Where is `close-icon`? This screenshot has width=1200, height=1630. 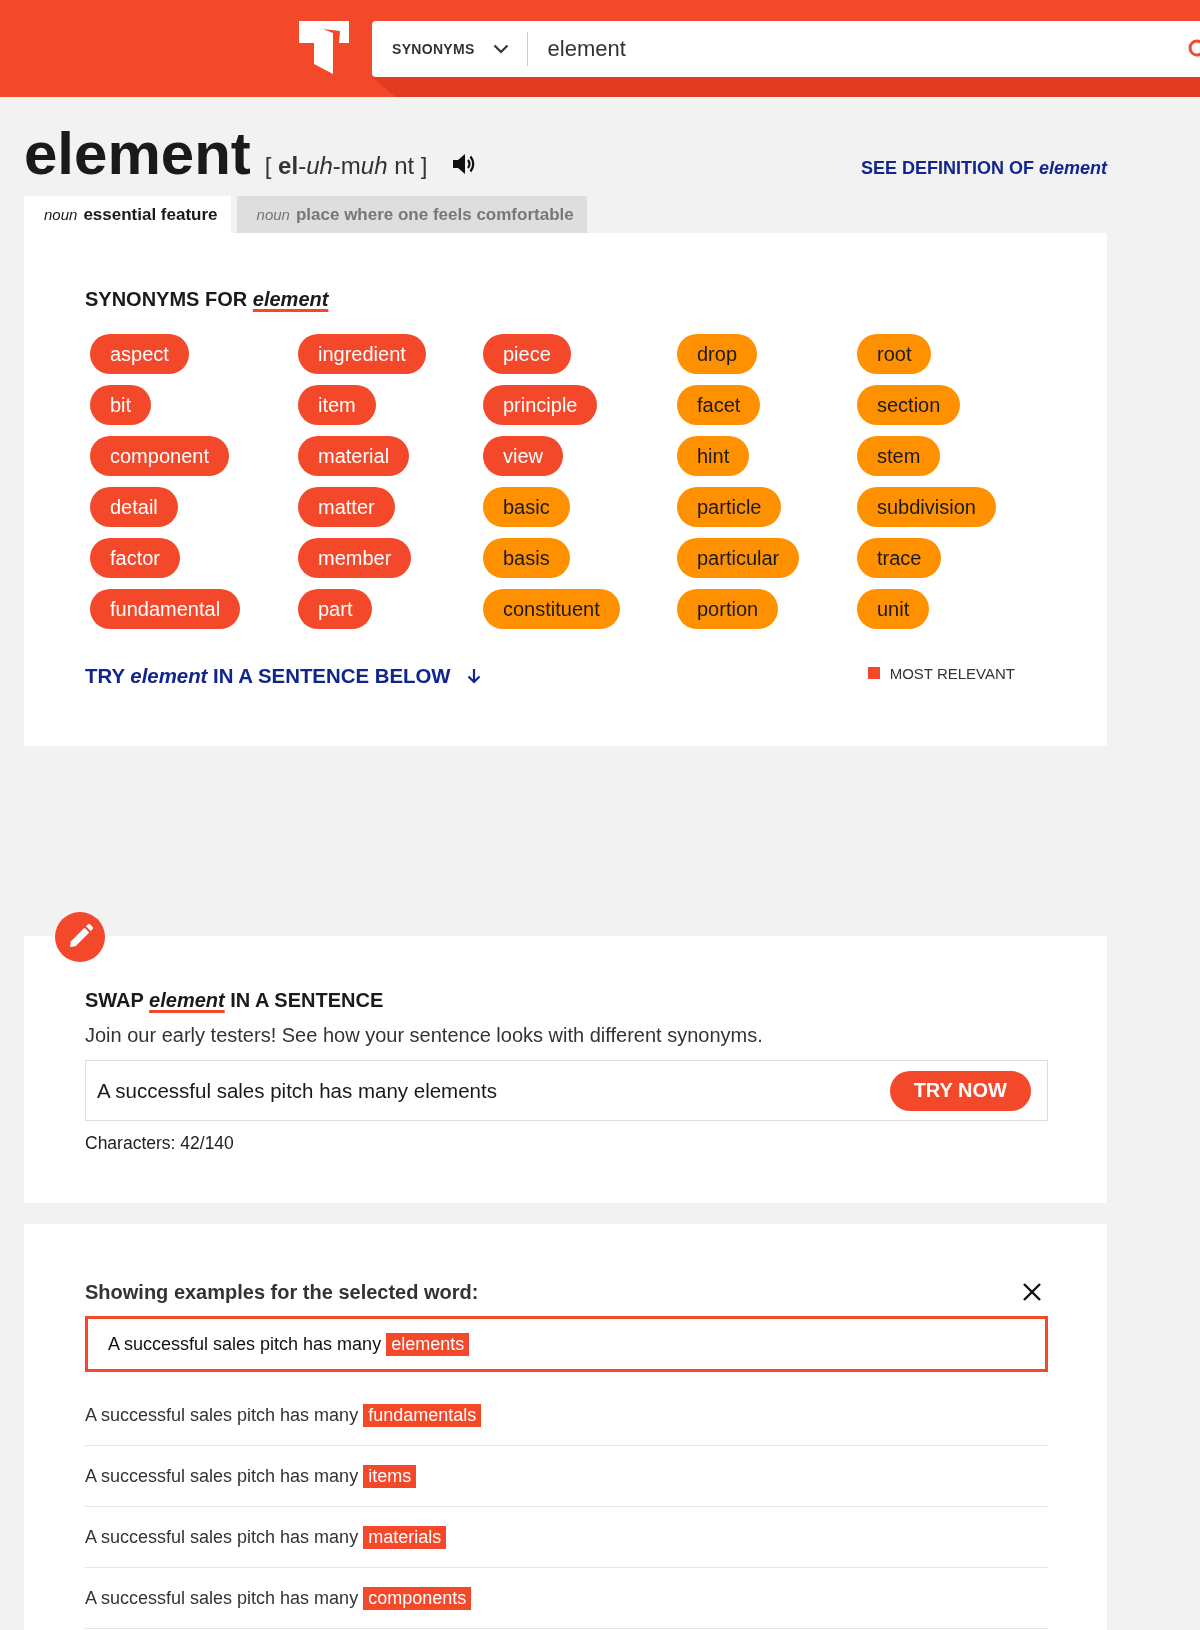 close-icon is located at coordinates (1032, 1292).